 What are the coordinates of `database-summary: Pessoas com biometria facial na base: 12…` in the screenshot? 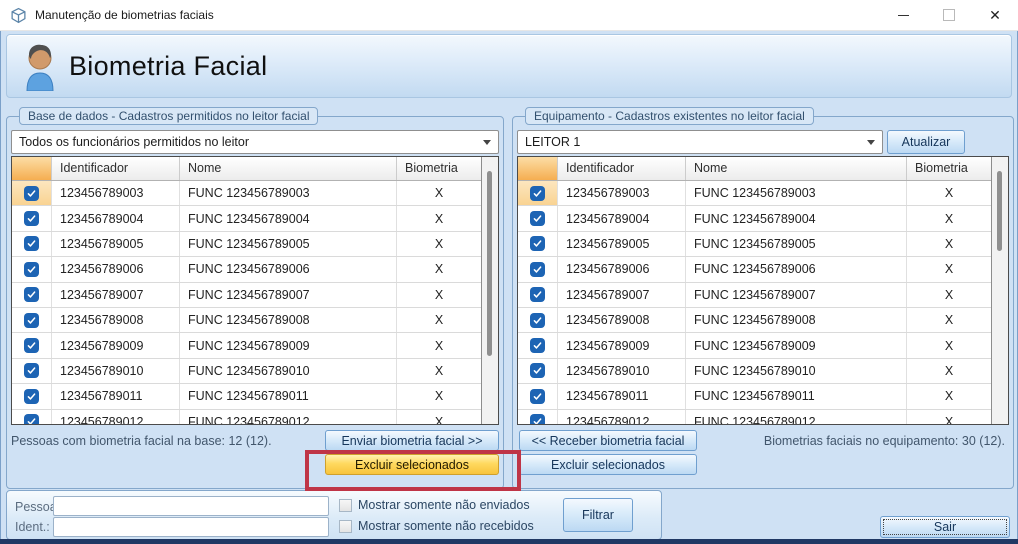 It's located at (141, 441).